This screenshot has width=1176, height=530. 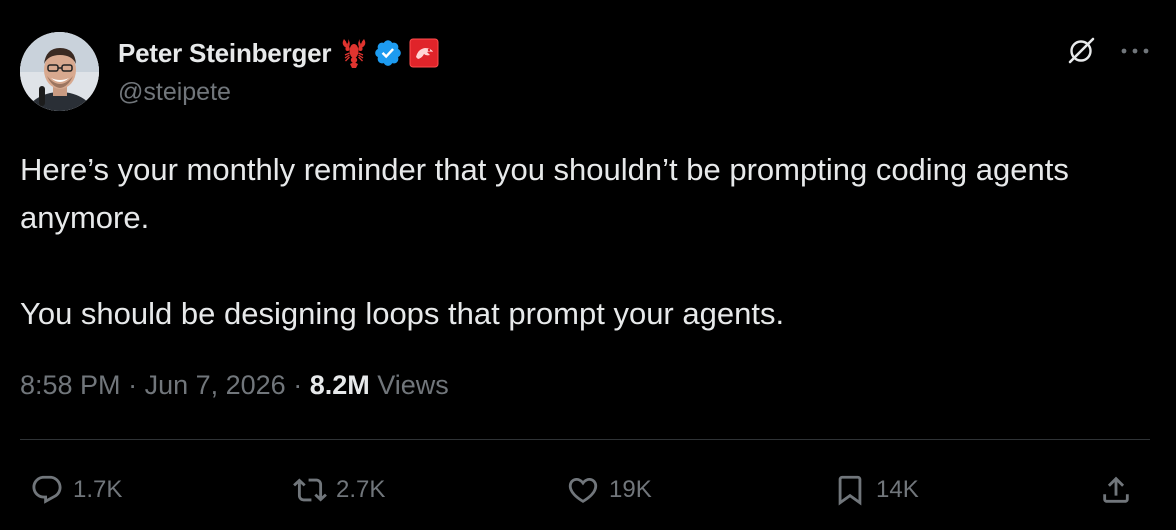 I want to click on reply-count: 1.7K, so click(x=98, y=489).